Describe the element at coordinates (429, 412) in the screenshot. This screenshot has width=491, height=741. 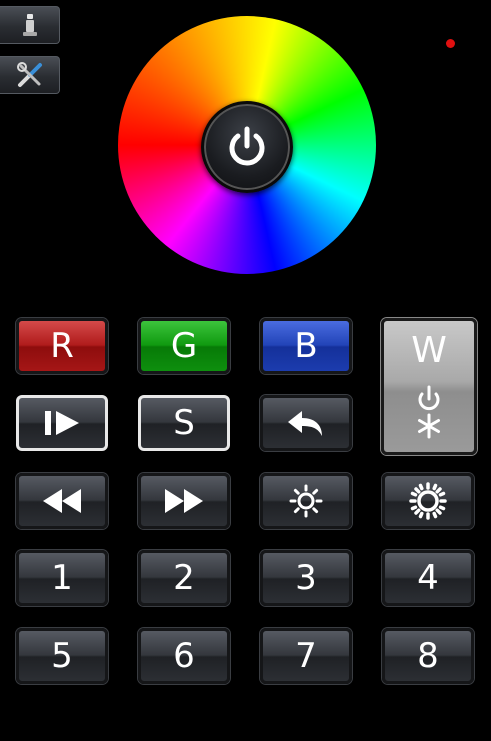
I see `power-snowflake-icon` at that location.